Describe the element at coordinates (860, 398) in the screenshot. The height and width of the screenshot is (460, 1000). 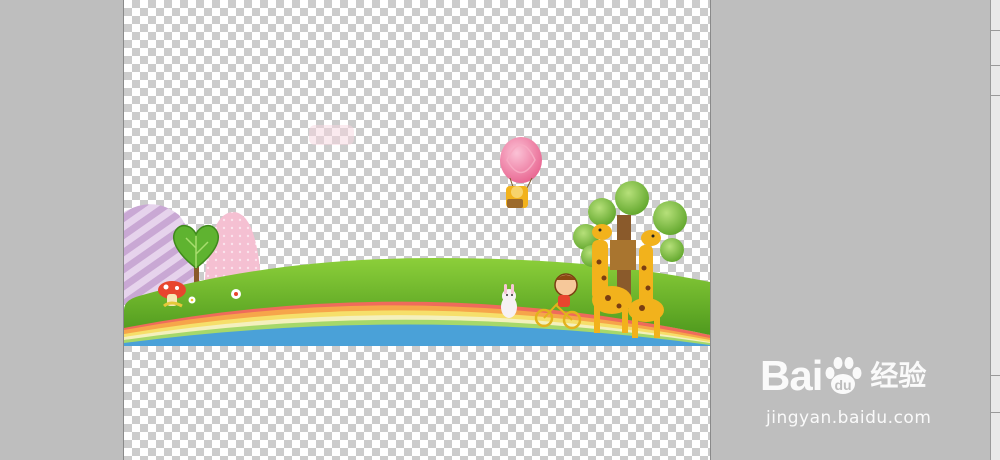
I see `baidu-jingyan-watermark: Bai du 经验 jingyan.baidu.com` at that location.